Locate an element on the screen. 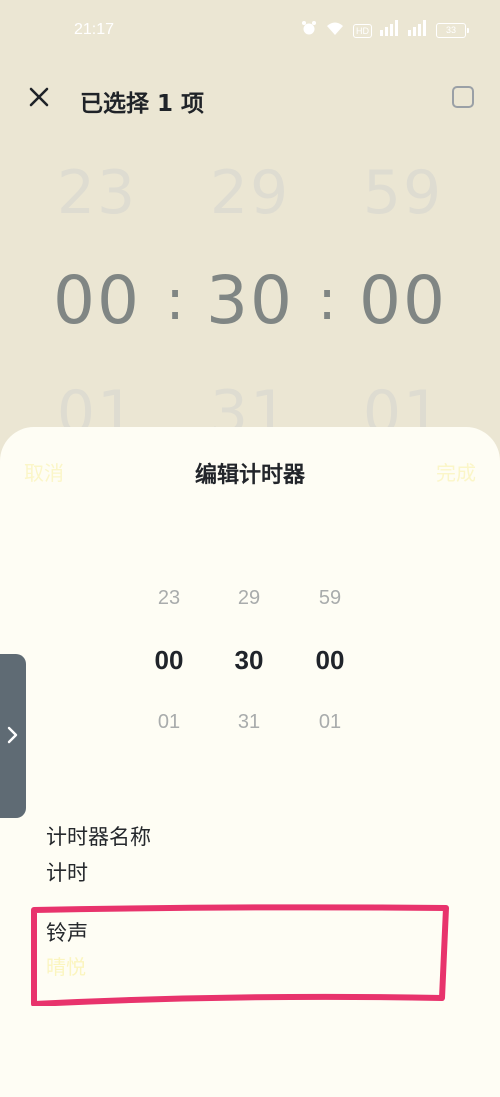 The image size is (500, 1097). status-bar: 21:17 HD 33 is located at coordinates (250, 31).